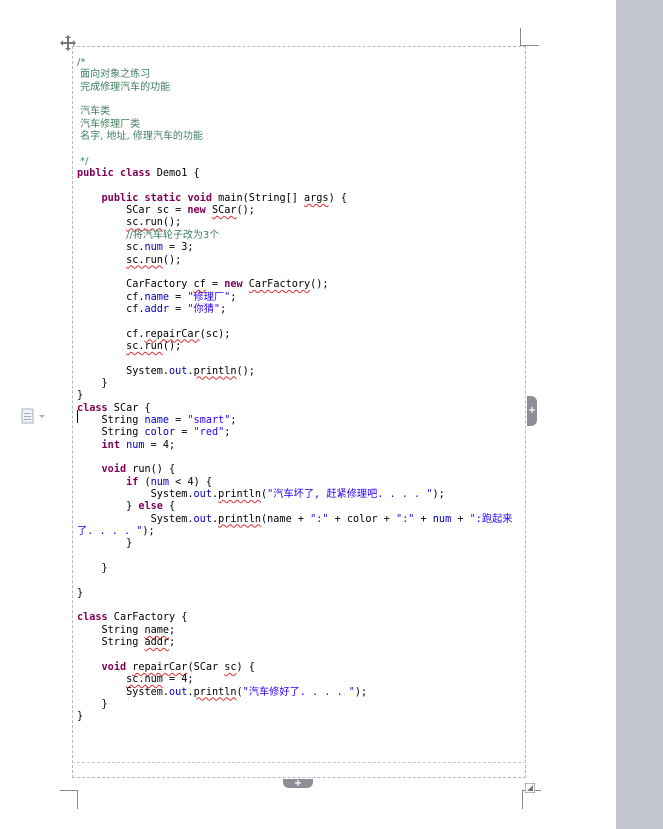 This screenshot has height=829, width=663. What do you see at coordinates (302, 693) in the screenshot?
I see `code-line: System.out.println("汽车修好了. . . . ");` at bounding box center [302, 693].